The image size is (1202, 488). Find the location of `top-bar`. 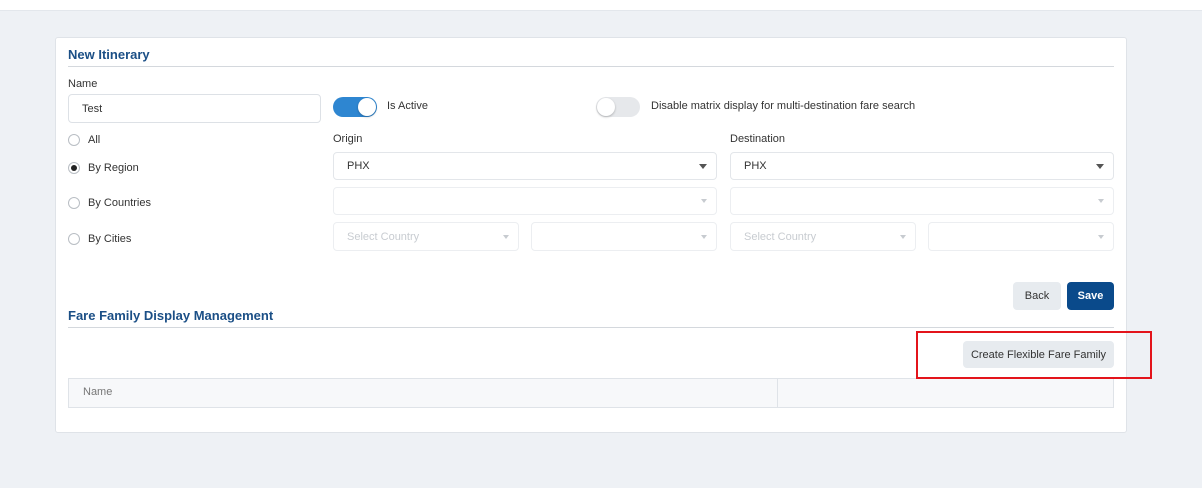

top-bar is located at coordinates (601, 5).